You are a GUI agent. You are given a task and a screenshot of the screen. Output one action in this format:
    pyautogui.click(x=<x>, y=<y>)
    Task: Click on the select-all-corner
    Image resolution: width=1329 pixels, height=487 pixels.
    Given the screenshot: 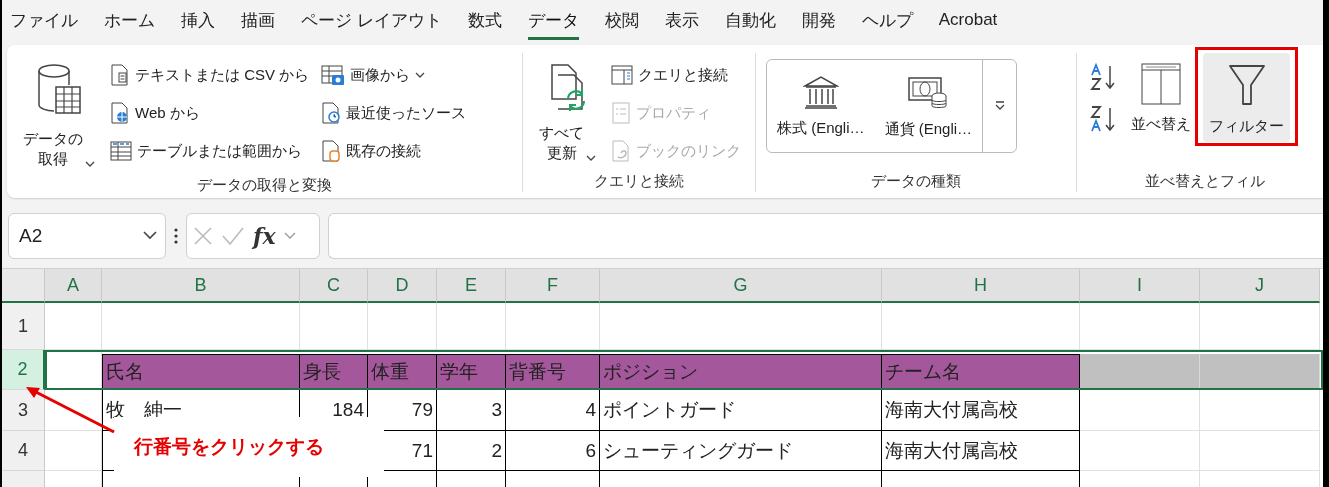 What is the action you would take?
    pyautogui.click(x=23, y=286)
    